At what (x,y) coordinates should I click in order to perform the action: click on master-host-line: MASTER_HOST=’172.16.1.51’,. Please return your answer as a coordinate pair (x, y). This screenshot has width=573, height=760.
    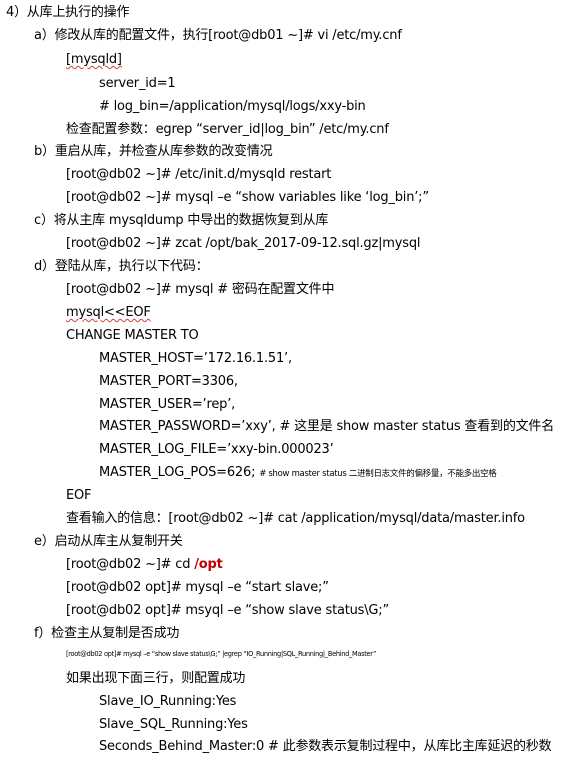
    Looking at the image, I should click on (195, 358).